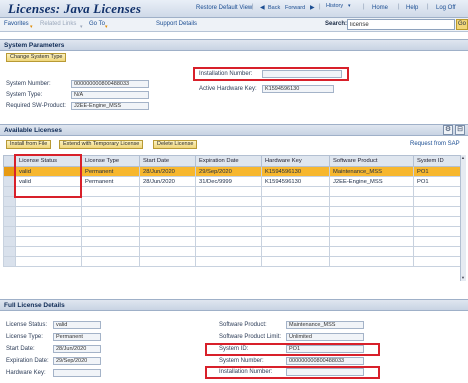 Image resolution: width=468 pixels, height=383 pixels. What do you see at coordinates (435, 144) in the screenshot?
I see `request-from-sap-link: Request from SAP` at bounding box center [435, 144].